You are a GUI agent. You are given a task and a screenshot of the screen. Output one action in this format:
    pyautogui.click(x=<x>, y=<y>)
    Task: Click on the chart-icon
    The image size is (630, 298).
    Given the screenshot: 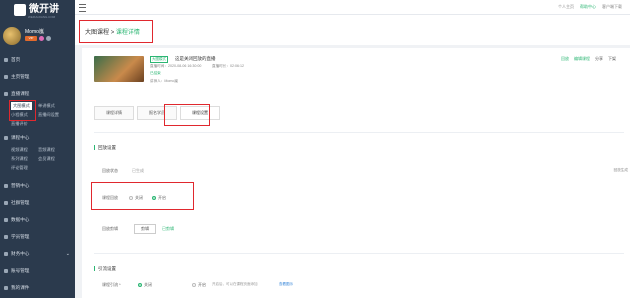 What is the action you would take?
    pyautogui.click(x=6, y=220)
    